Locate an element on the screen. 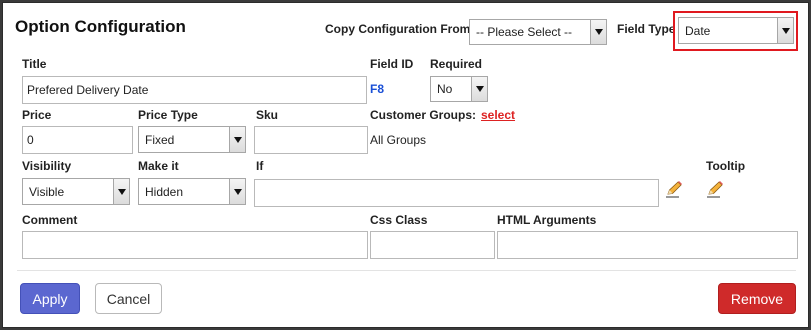 This screenshot has width=811, height=330. if-input is located at coordinates (456, 193).